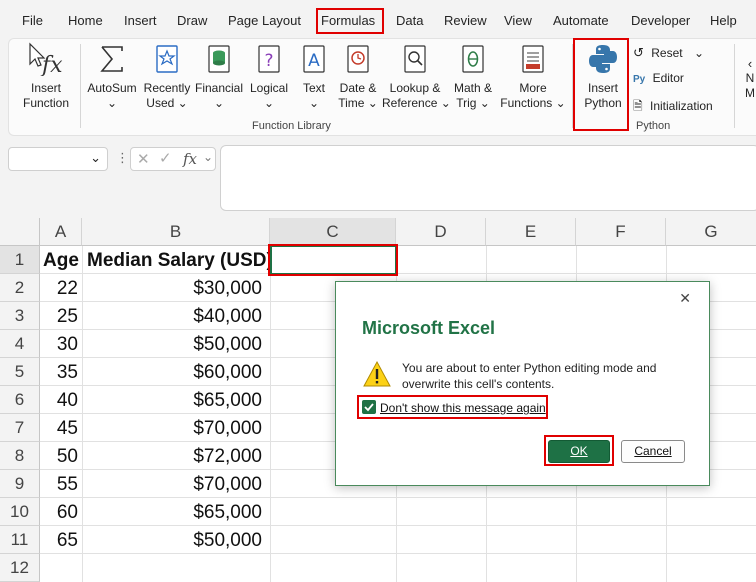 The height and width of the screenshot is (582, 756). I want to click on row-header-10: 10, so click(20, 512).